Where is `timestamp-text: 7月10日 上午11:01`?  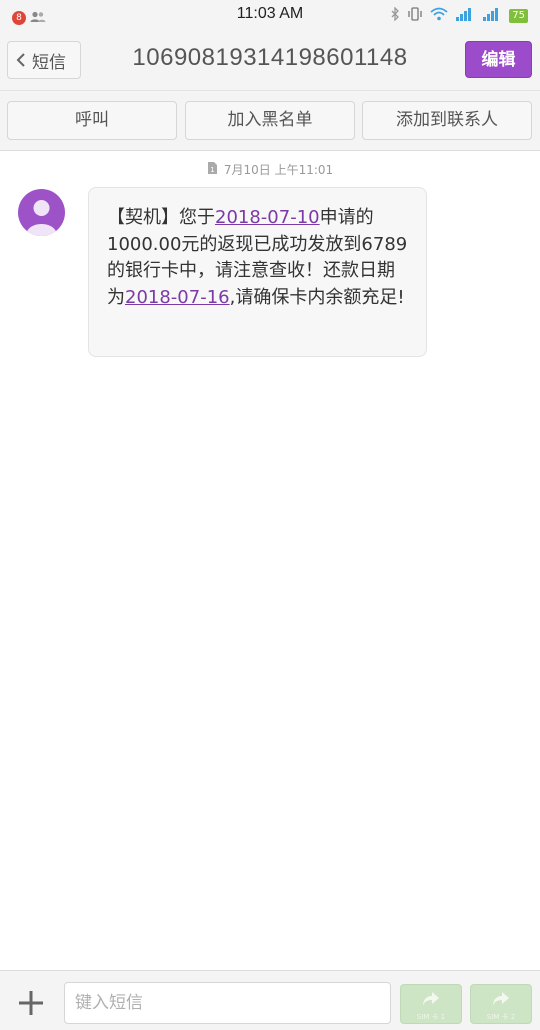
timestamp-text: 7月10日 上午11:01 is located at coordinates (278, 170).